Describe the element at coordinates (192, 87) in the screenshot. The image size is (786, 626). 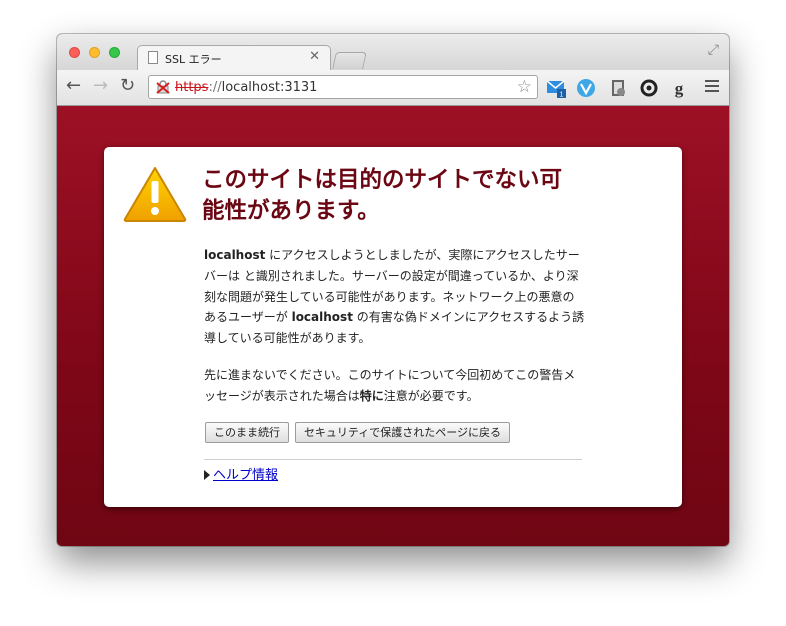
I see `url-scheme: https` at that location.